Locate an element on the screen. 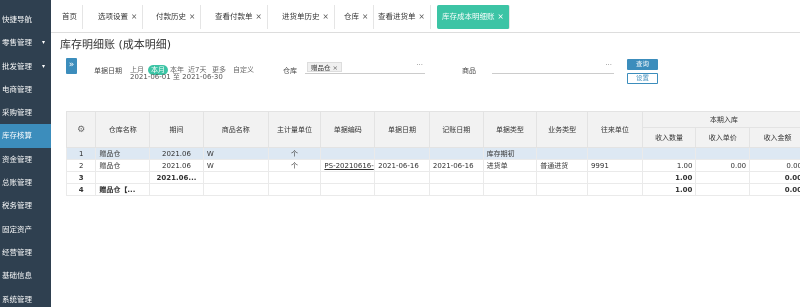 This screenshot has height=307, width=800. settings-icon: ⚙ is located at coordinates (81, 129).